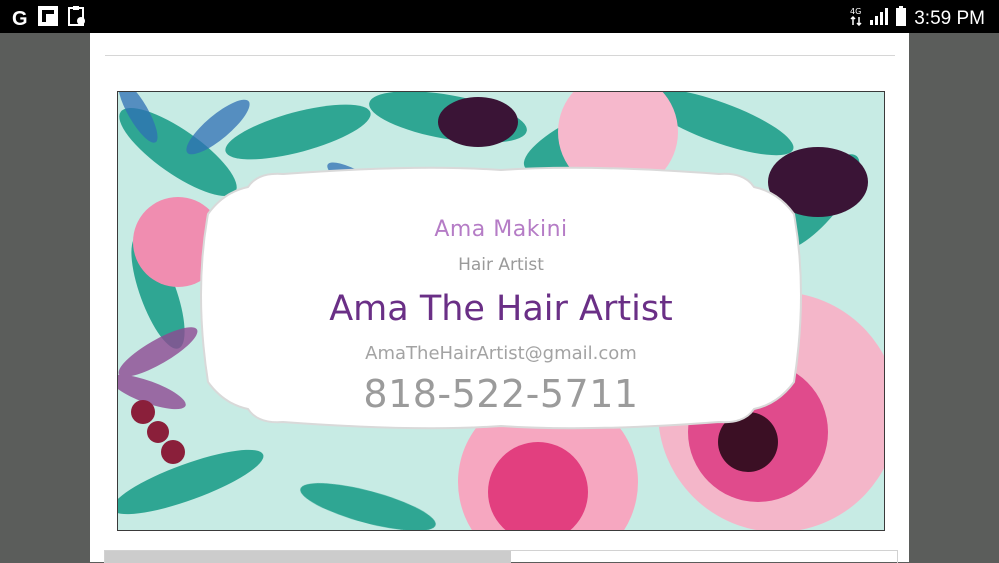 This screenshot has height=563, width=999. I want to click on clipboard-icon, so click(76, 18).